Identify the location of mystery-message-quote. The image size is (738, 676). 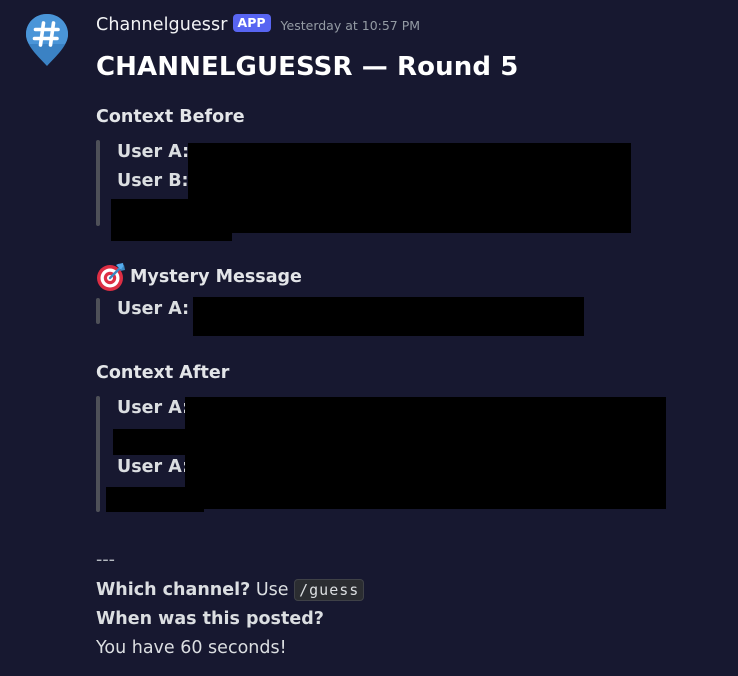
(98, 311).